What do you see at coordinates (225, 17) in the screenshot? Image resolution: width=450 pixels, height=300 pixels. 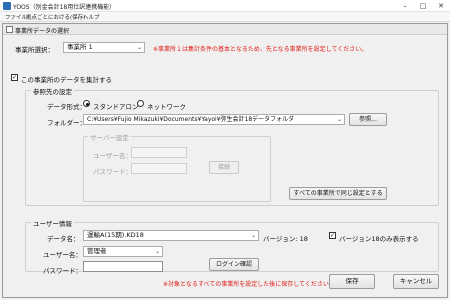 I see `menu-bar: ファイル 拠点ごとにおける(保存) ヘルプ` at bounding box center [225, 17].